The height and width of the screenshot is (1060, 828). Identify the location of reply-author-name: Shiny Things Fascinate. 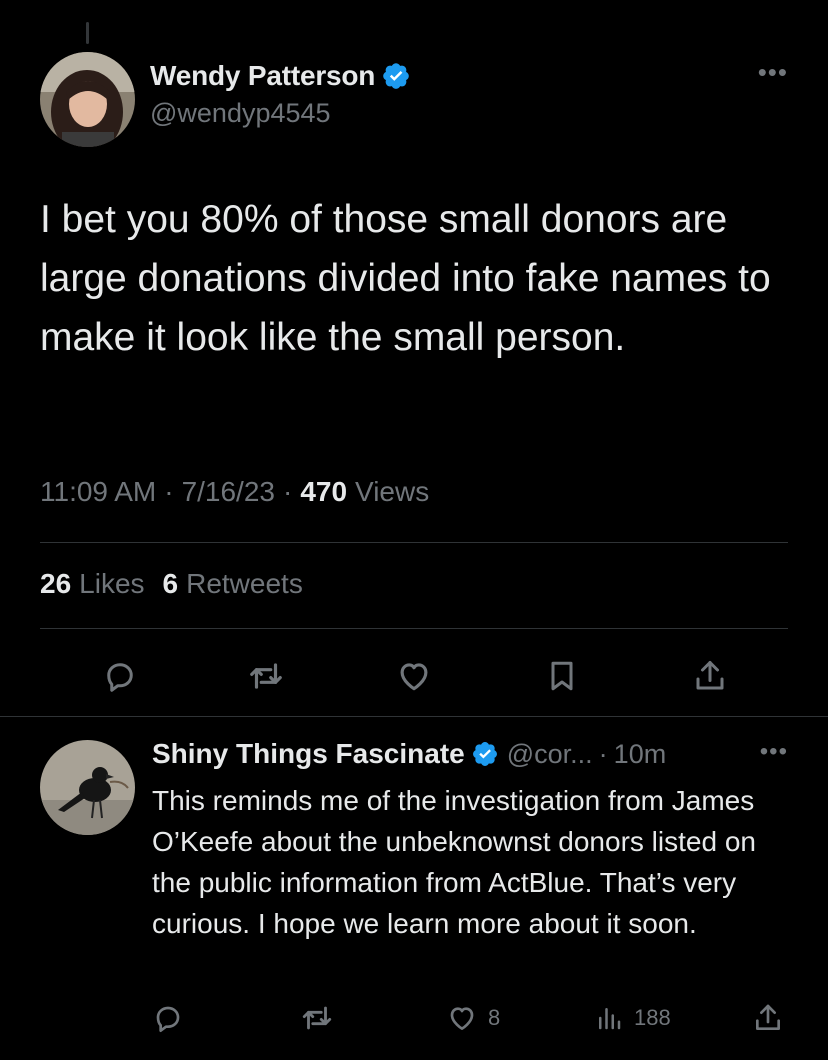
(308, 754).